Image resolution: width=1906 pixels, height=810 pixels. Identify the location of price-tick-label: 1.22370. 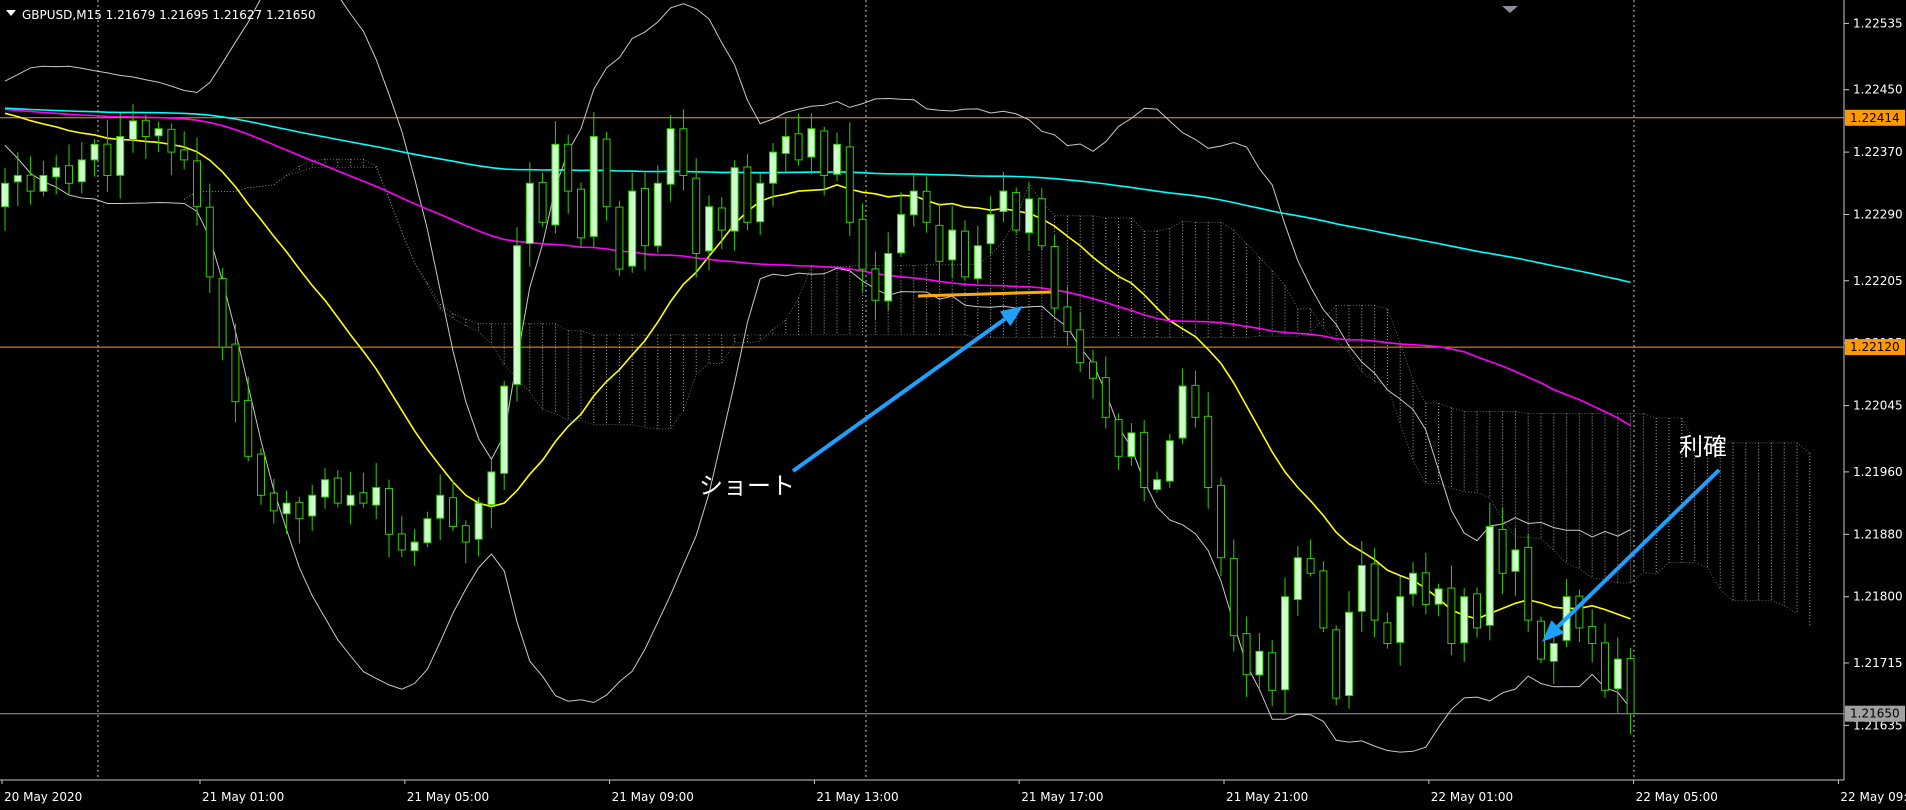
(1878, 152).